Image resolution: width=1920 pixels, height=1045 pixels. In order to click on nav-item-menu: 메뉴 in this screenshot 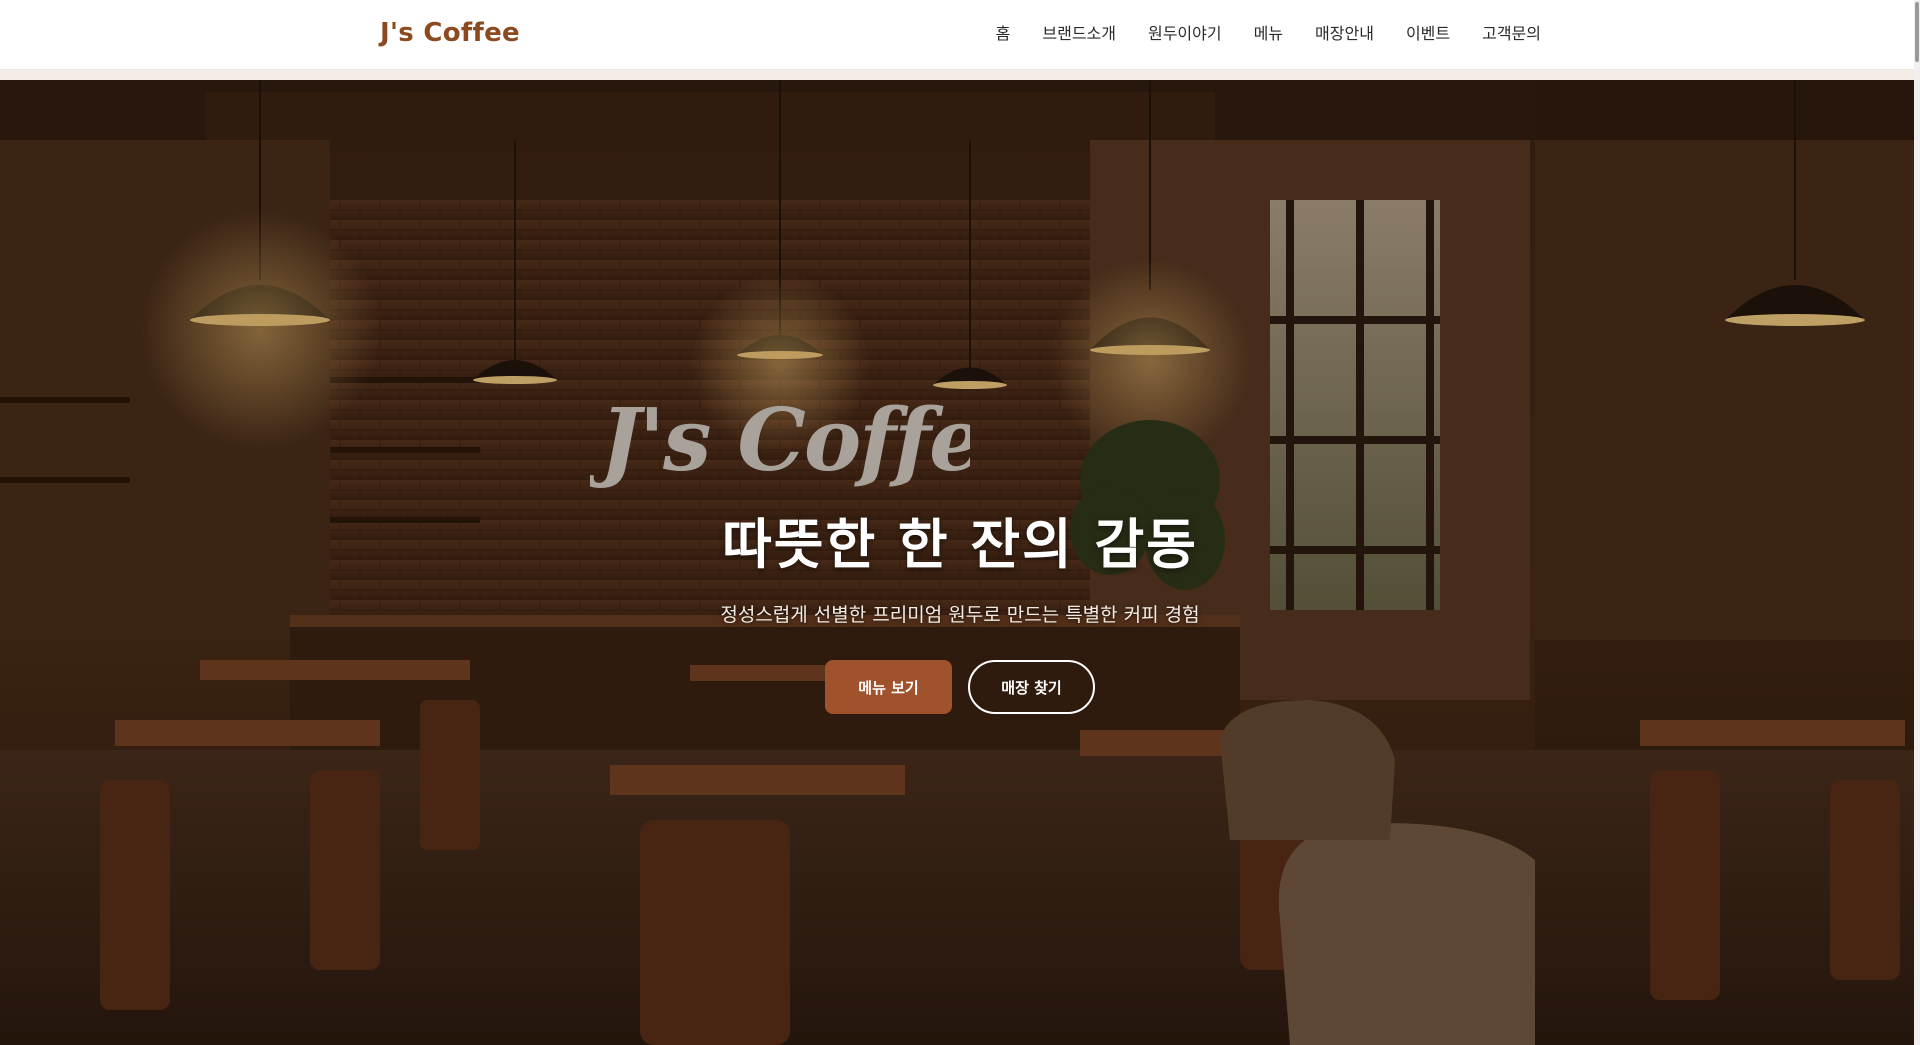, I will do `click(1268, 34)`.